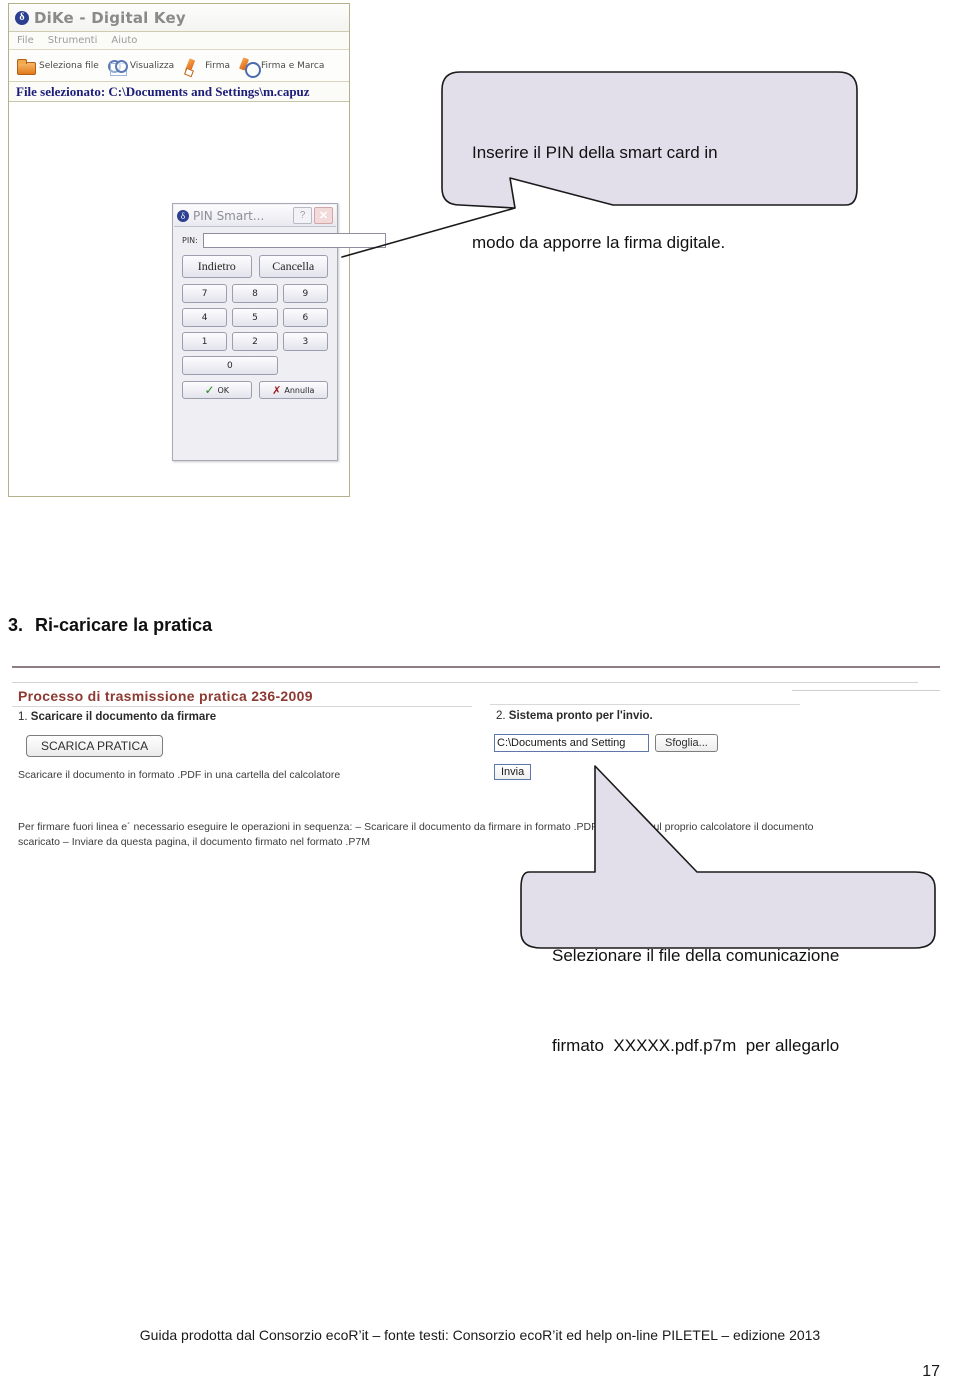 Image resolution: width=960 pixels, height=1395 pixels. I want to click on toolbar-label-visualizza: Visualizza, so click(152, 65).